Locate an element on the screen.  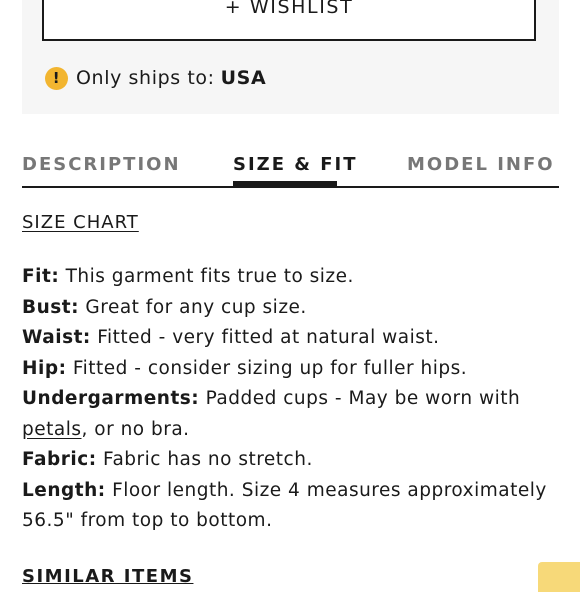
chat-tab is located at coordinates (559, 577).